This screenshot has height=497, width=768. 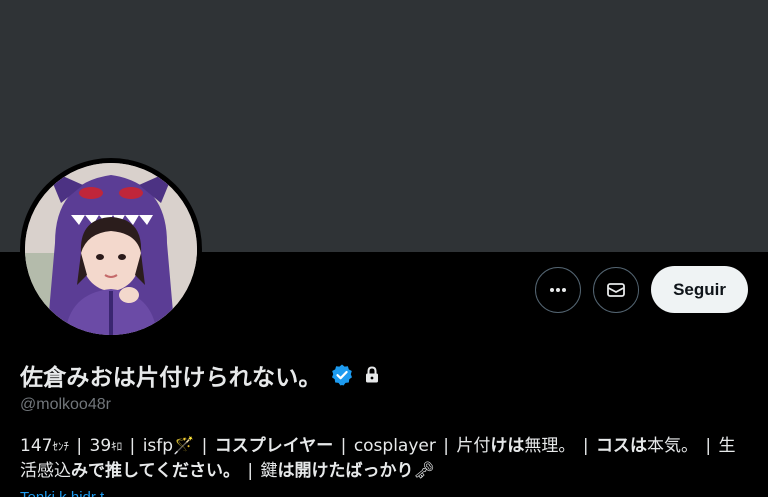 I want to click on more-button, so click(x=558, y=289).